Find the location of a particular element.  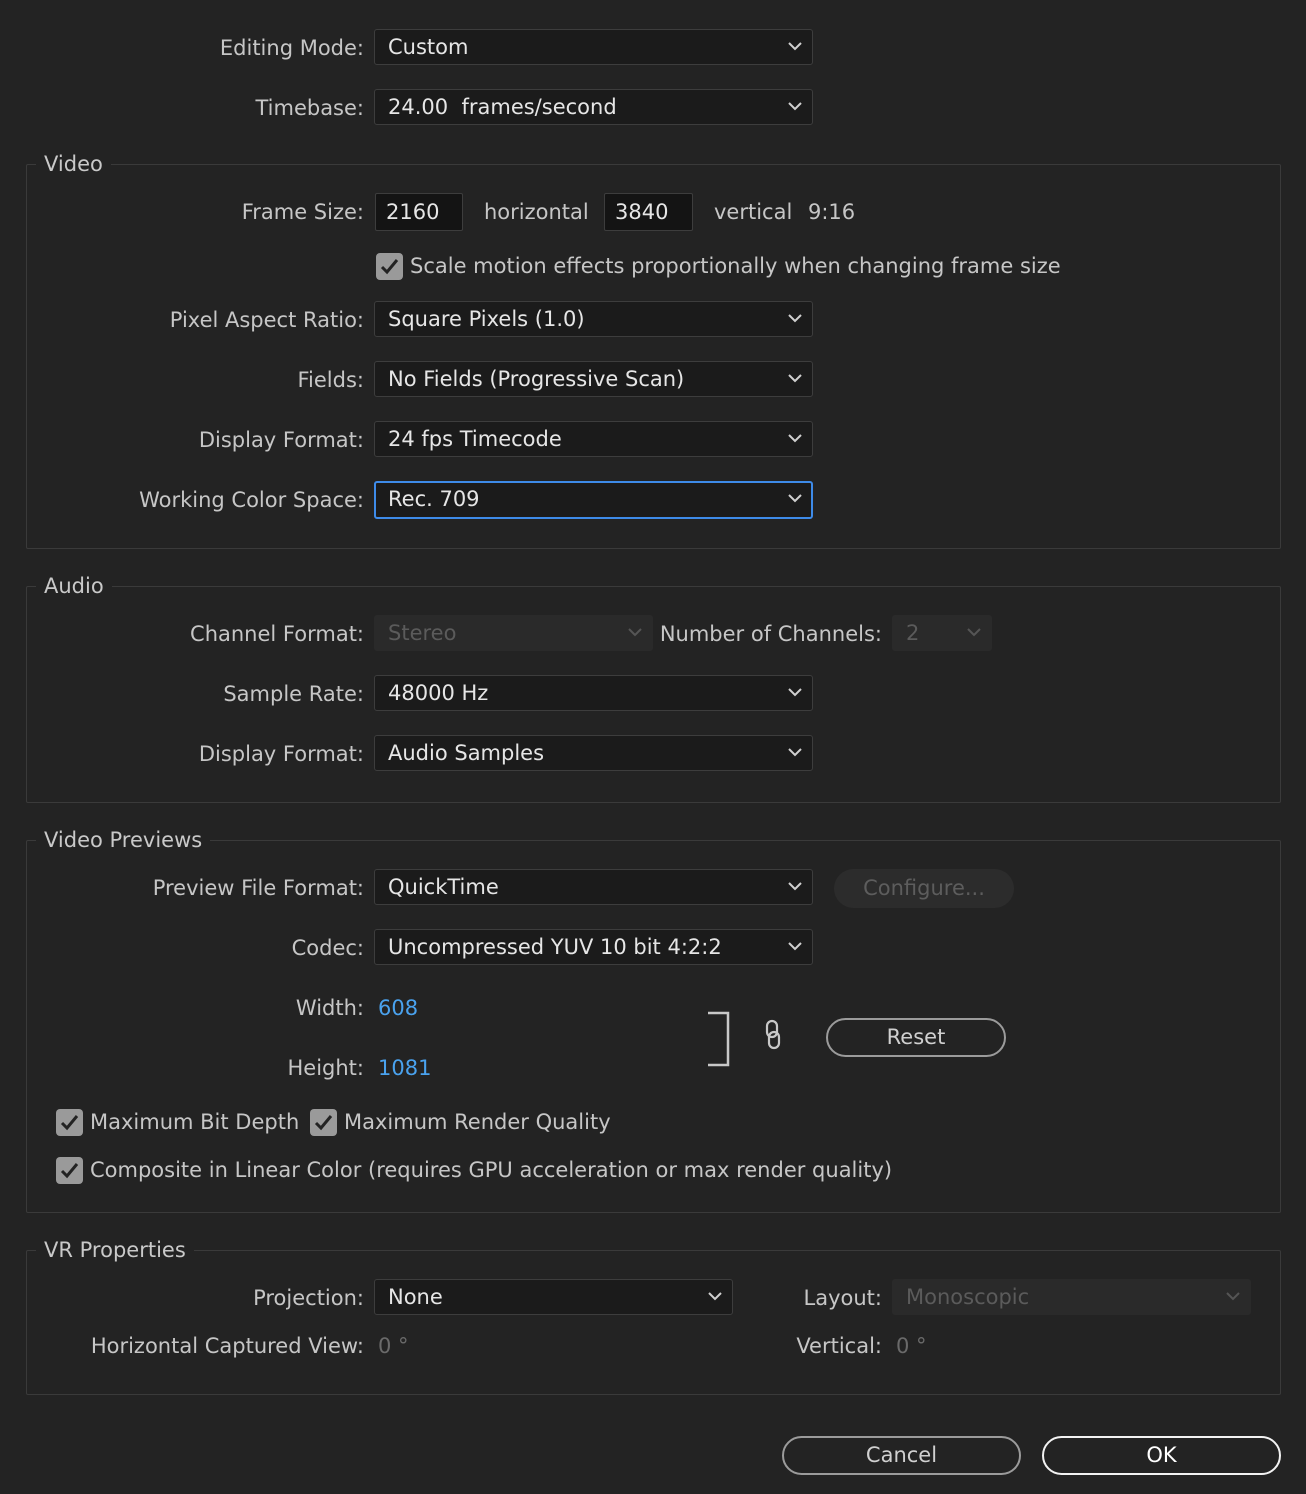

cancel-button: Cancel is located at coordinates (901, 1455).